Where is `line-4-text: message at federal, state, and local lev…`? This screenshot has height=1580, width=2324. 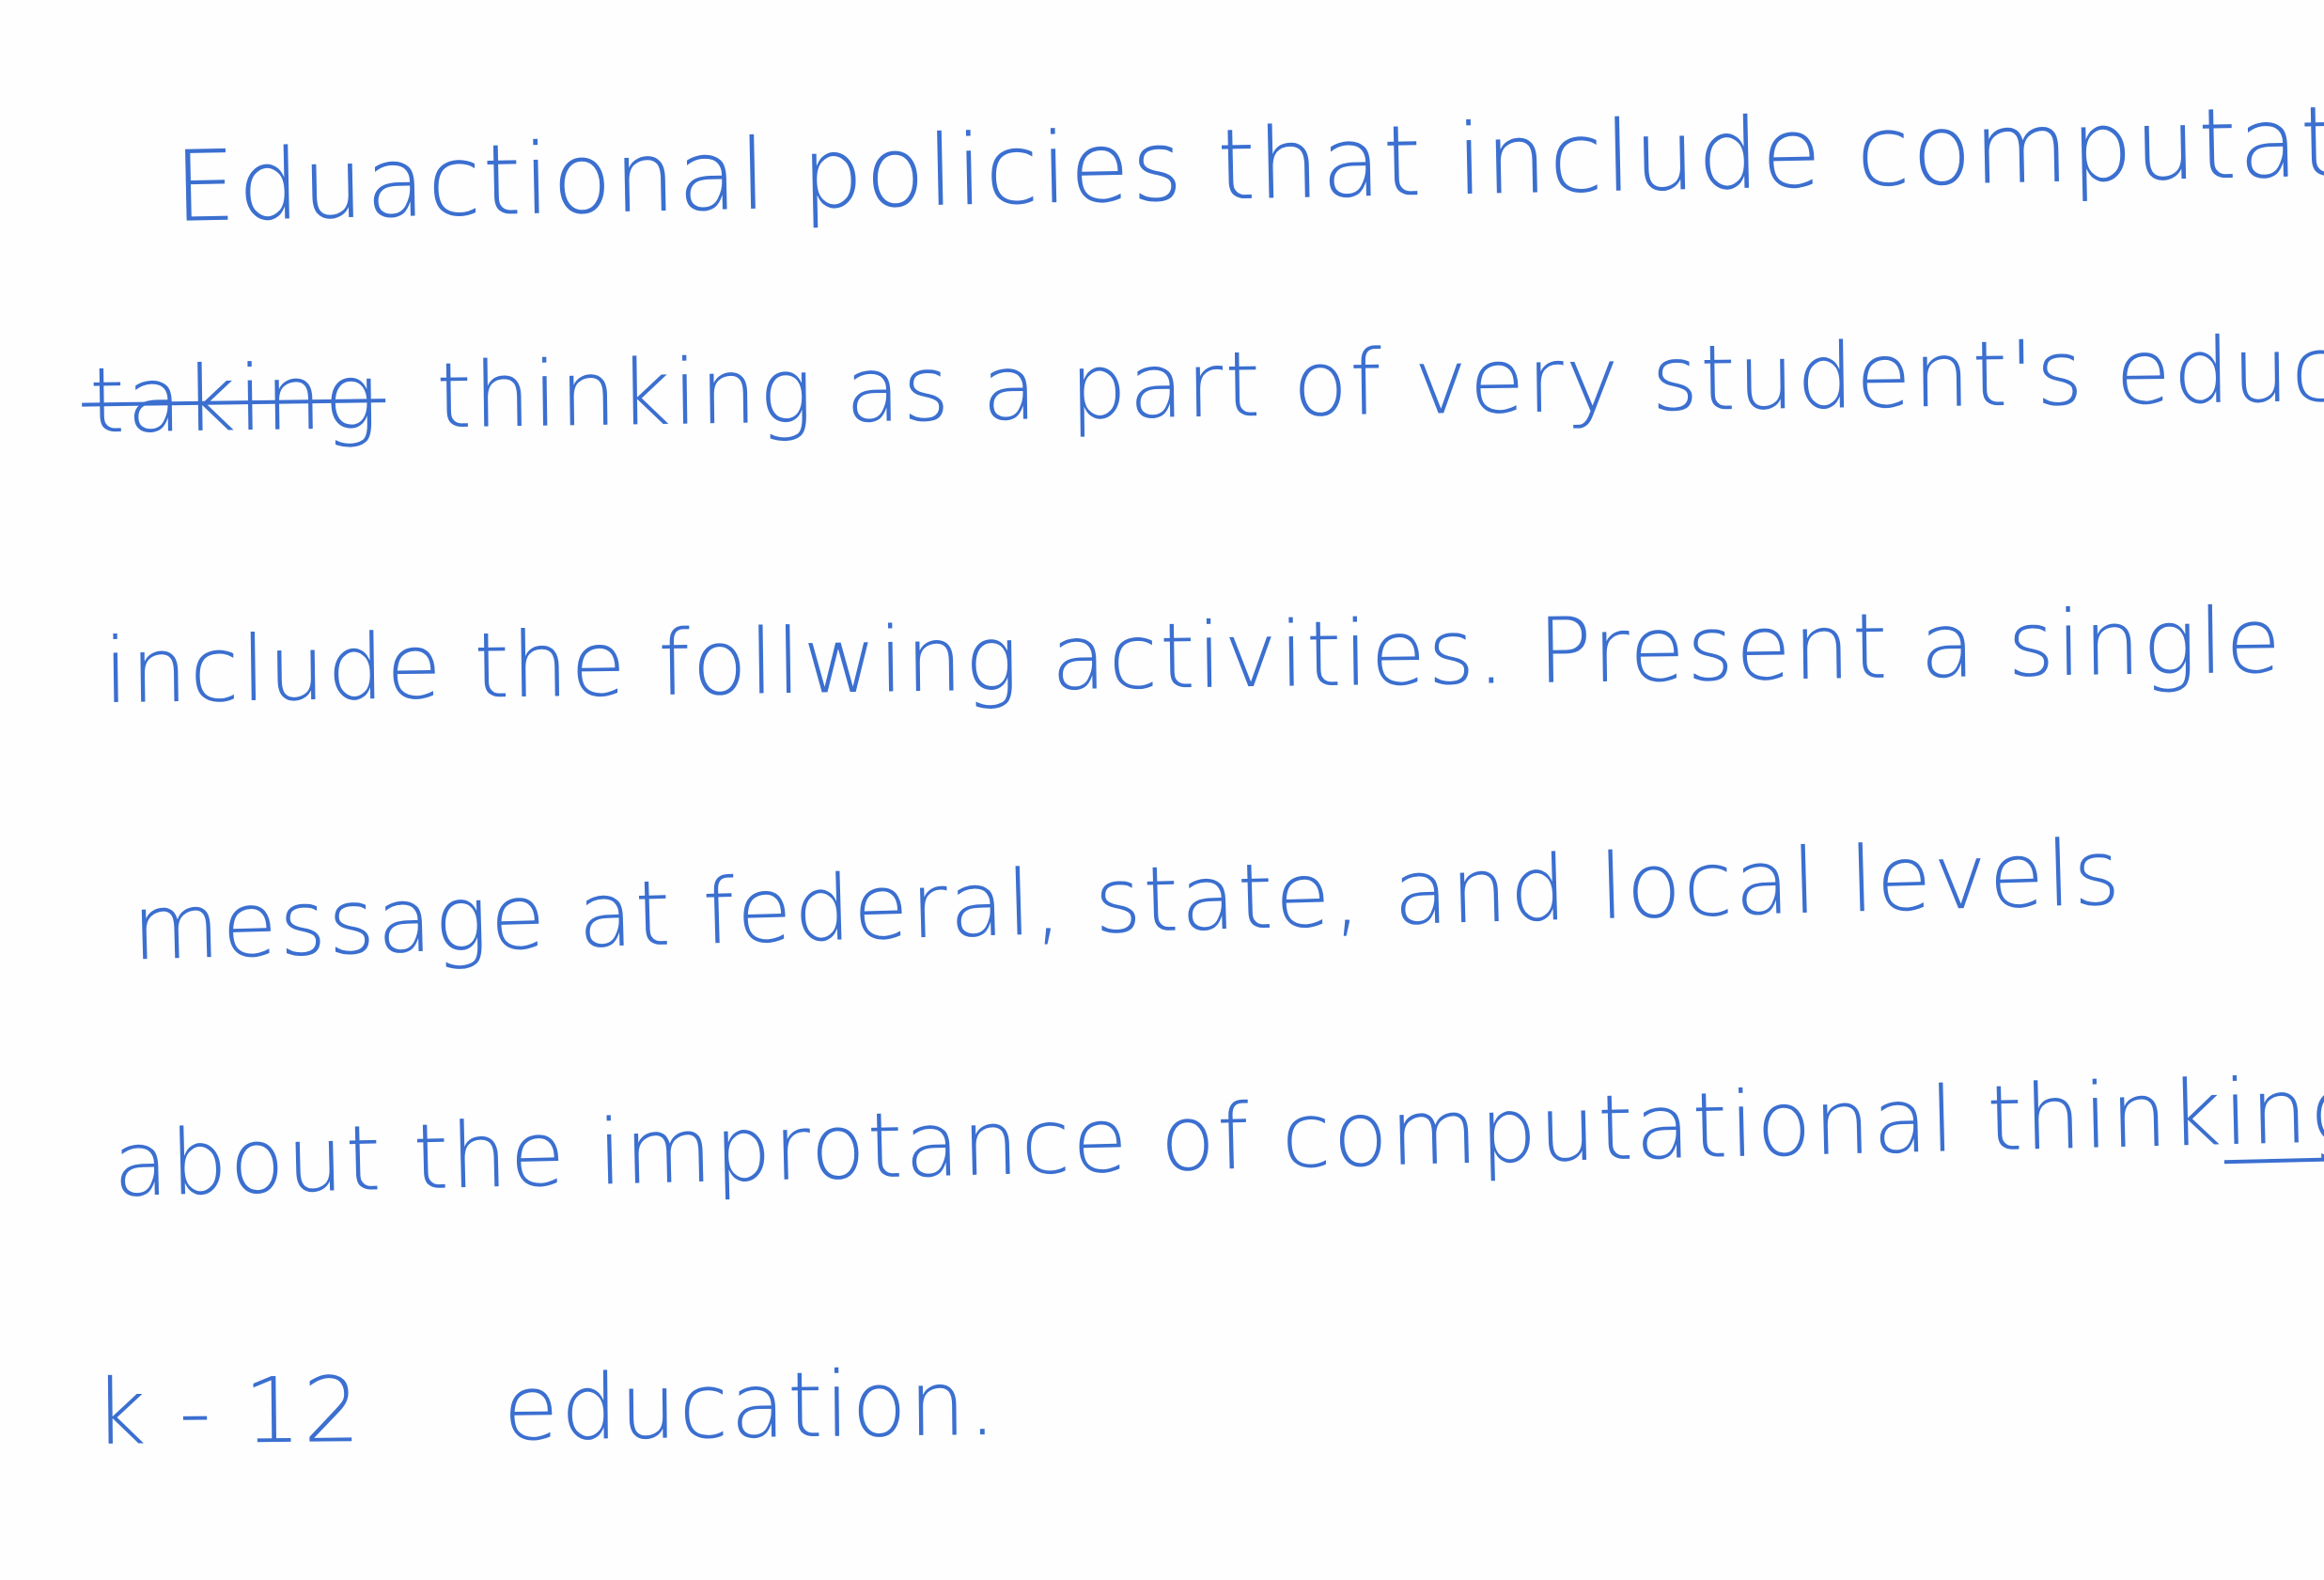
line-4-text: message at federal, state, and local lev… is located at coordinates (1127, 900).